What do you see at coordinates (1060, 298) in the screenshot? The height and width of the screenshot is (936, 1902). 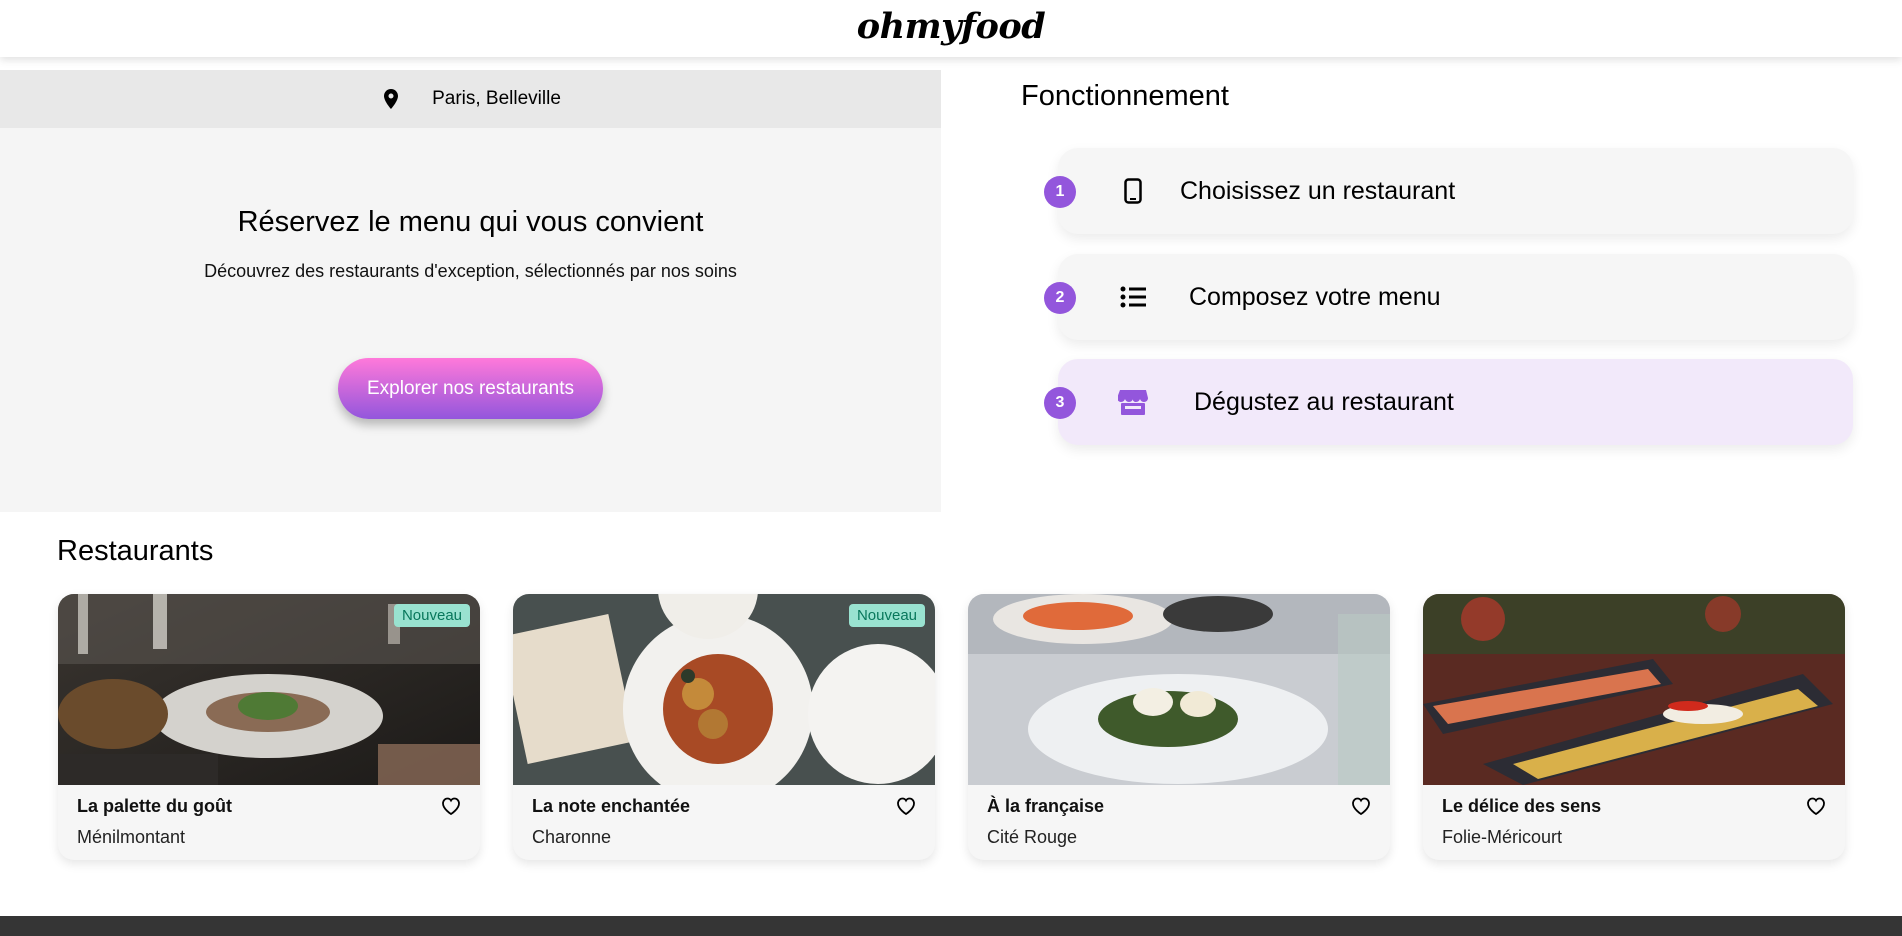 I see `step-number: 2` at bounding box center [1060, 298].